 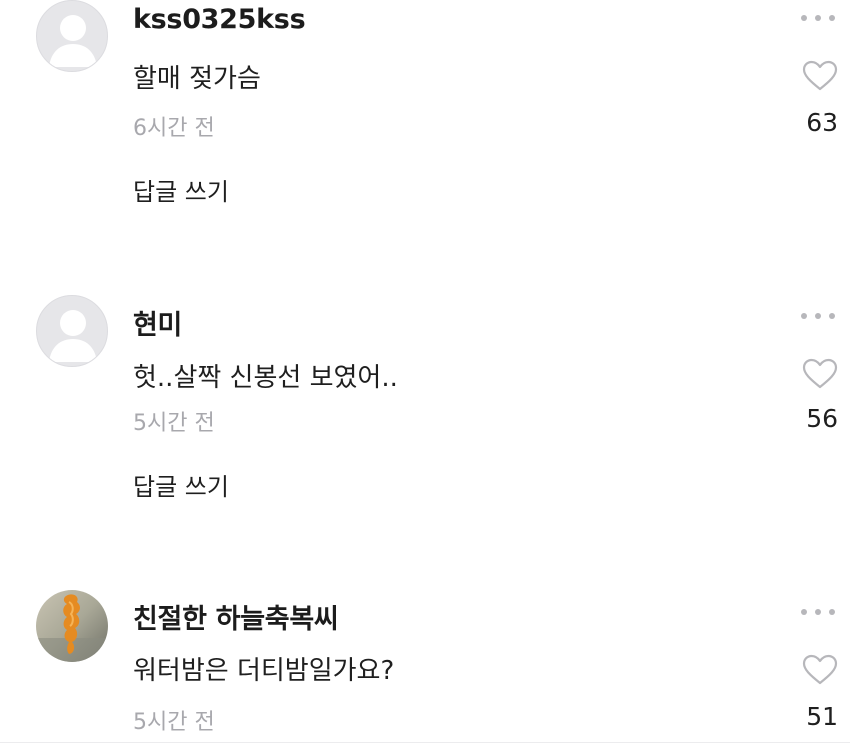 I want to click on like-count: 63, so click(x=822, y=122).